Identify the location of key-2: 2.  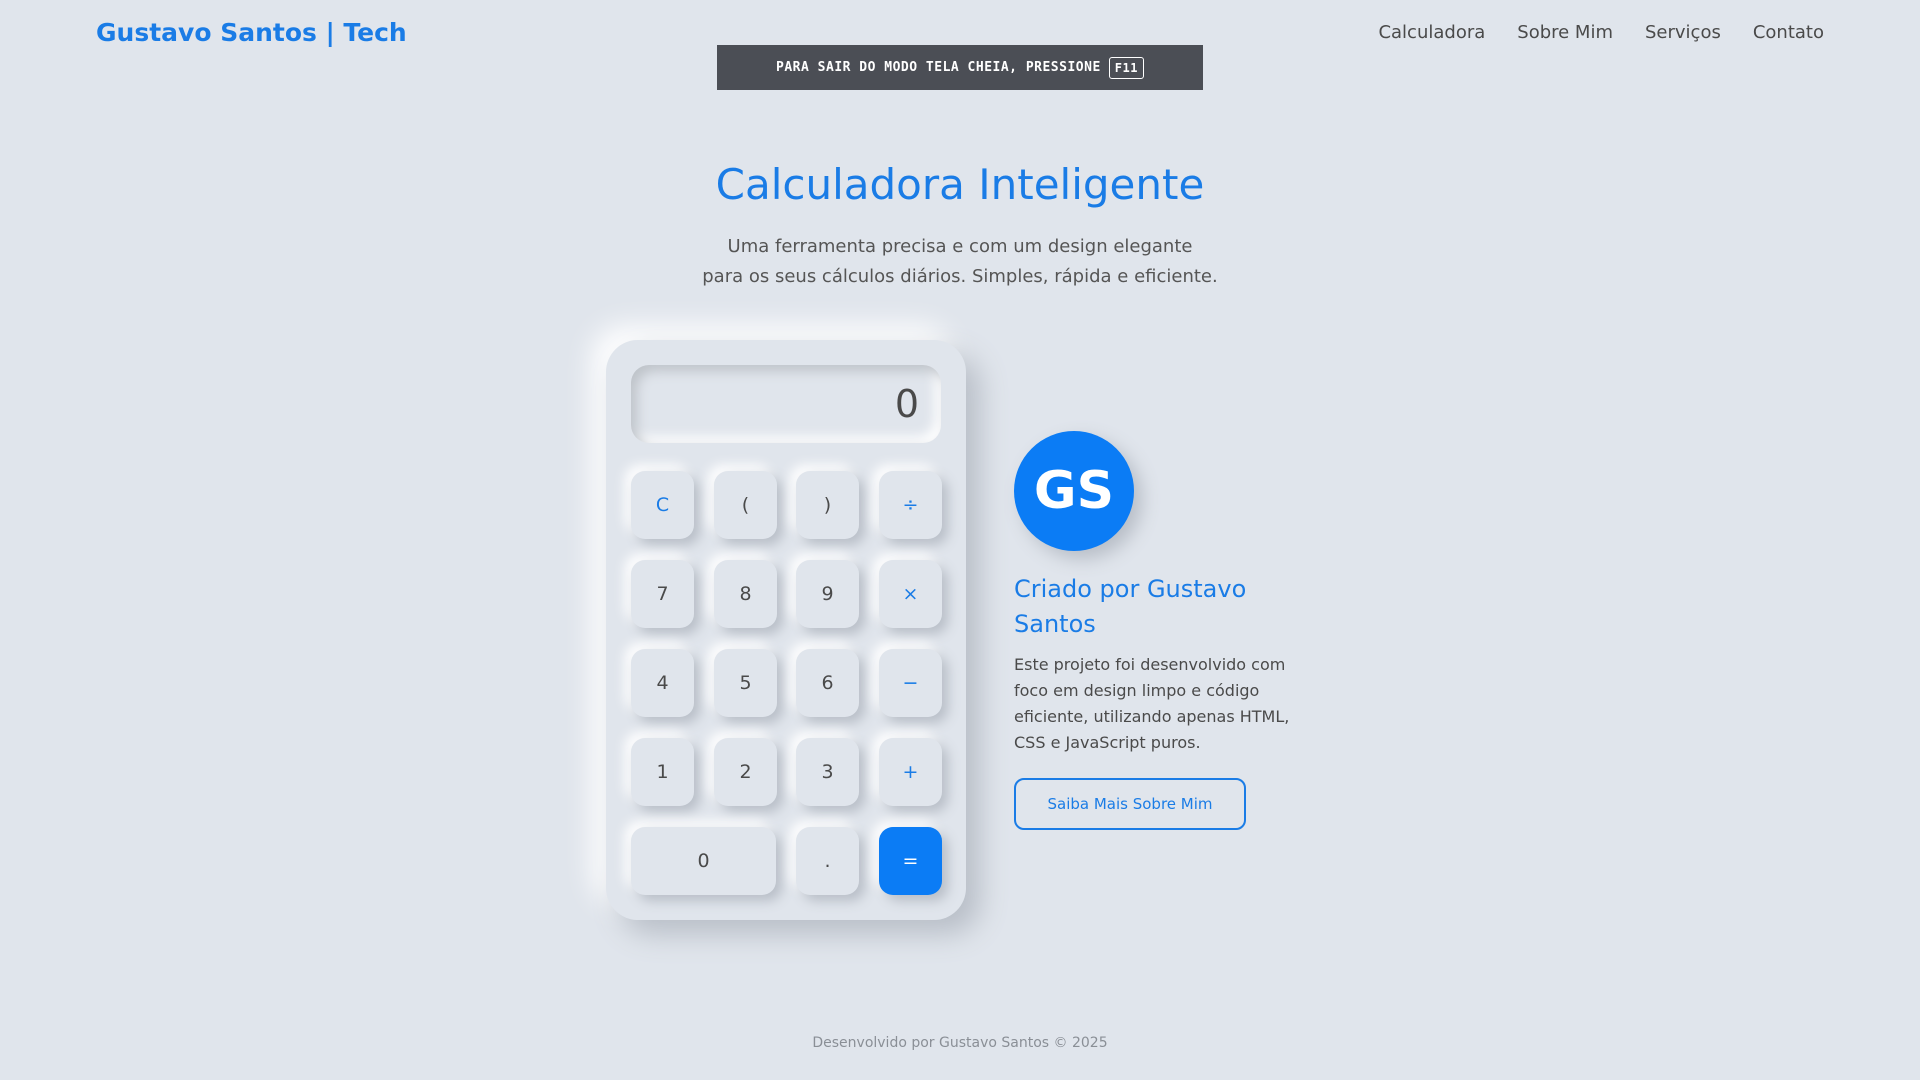
(745, 772).